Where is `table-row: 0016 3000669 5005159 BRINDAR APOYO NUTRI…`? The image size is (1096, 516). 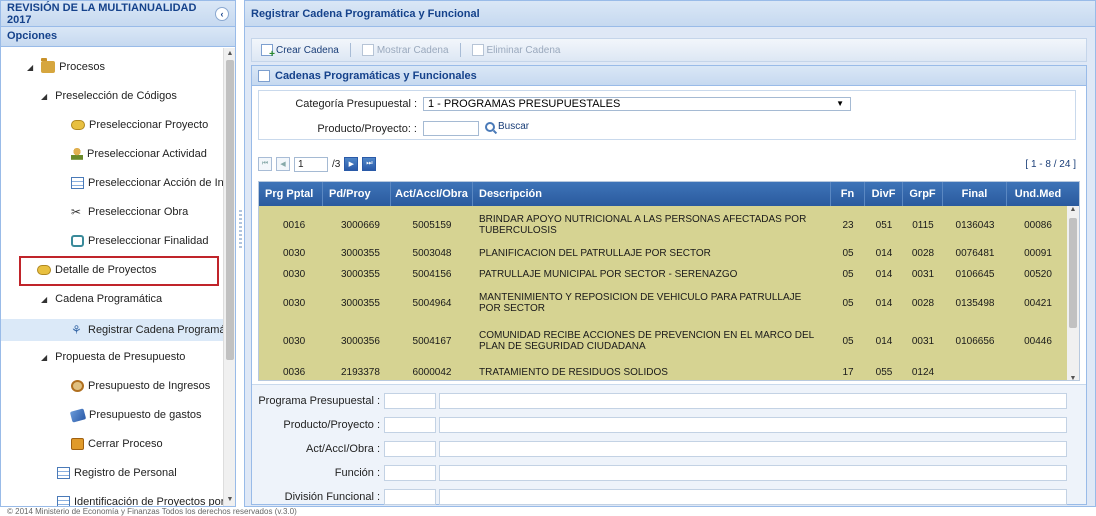
table-row: 0016 3000669 5005159 BRINDAR APOYO NUTRI… is located at coordinates (664, 225).